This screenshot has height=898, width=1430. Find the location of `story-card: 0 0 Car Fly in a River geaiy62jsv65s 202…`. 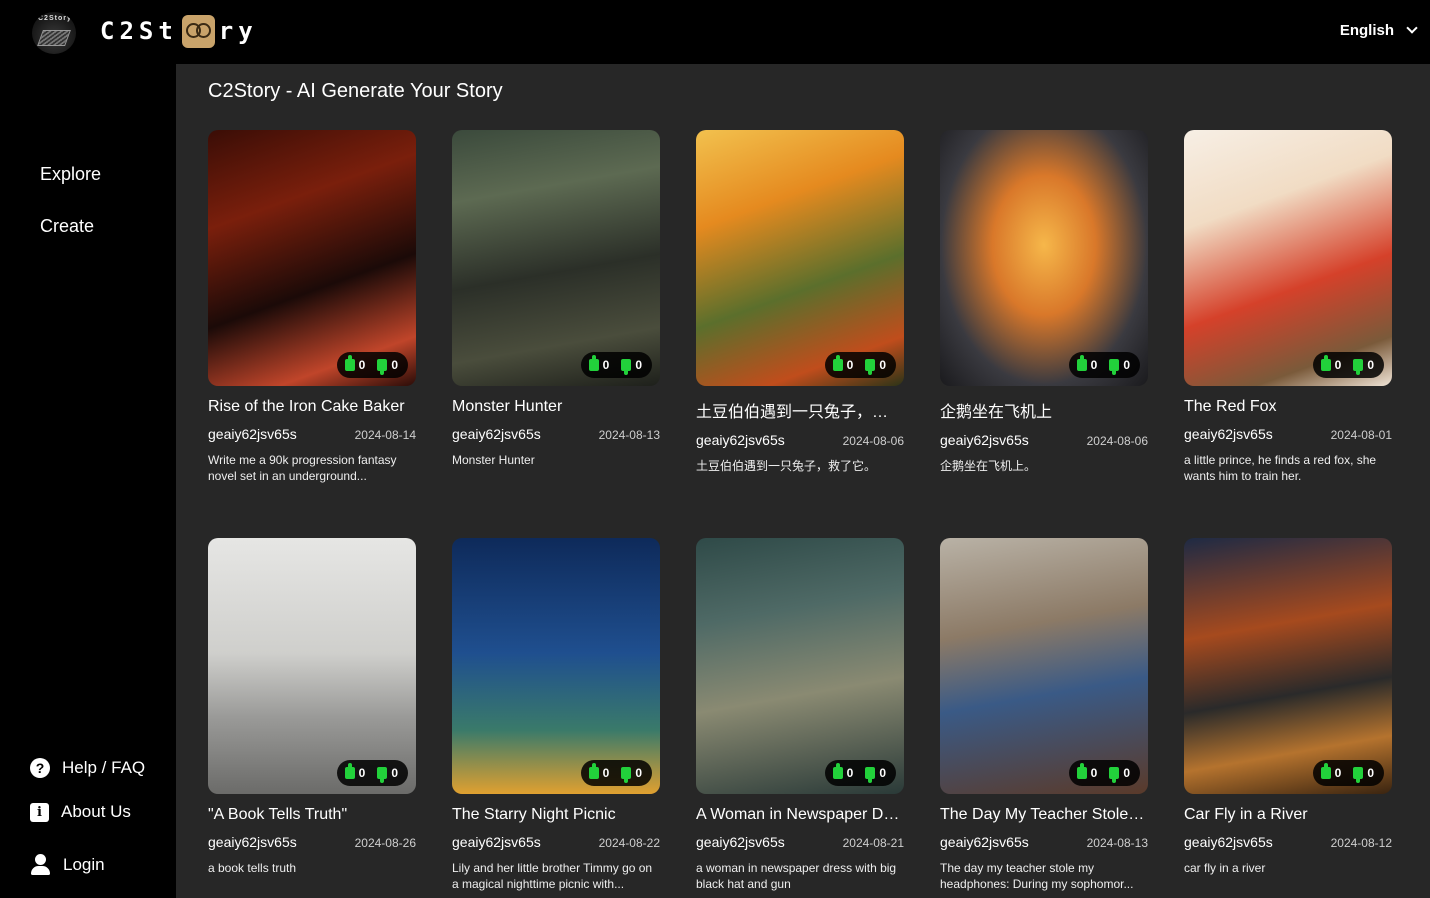

story-card: 0 0 Car Fly in a River geaiy62jsv65s 202… is located at coordinates (1288, 707).